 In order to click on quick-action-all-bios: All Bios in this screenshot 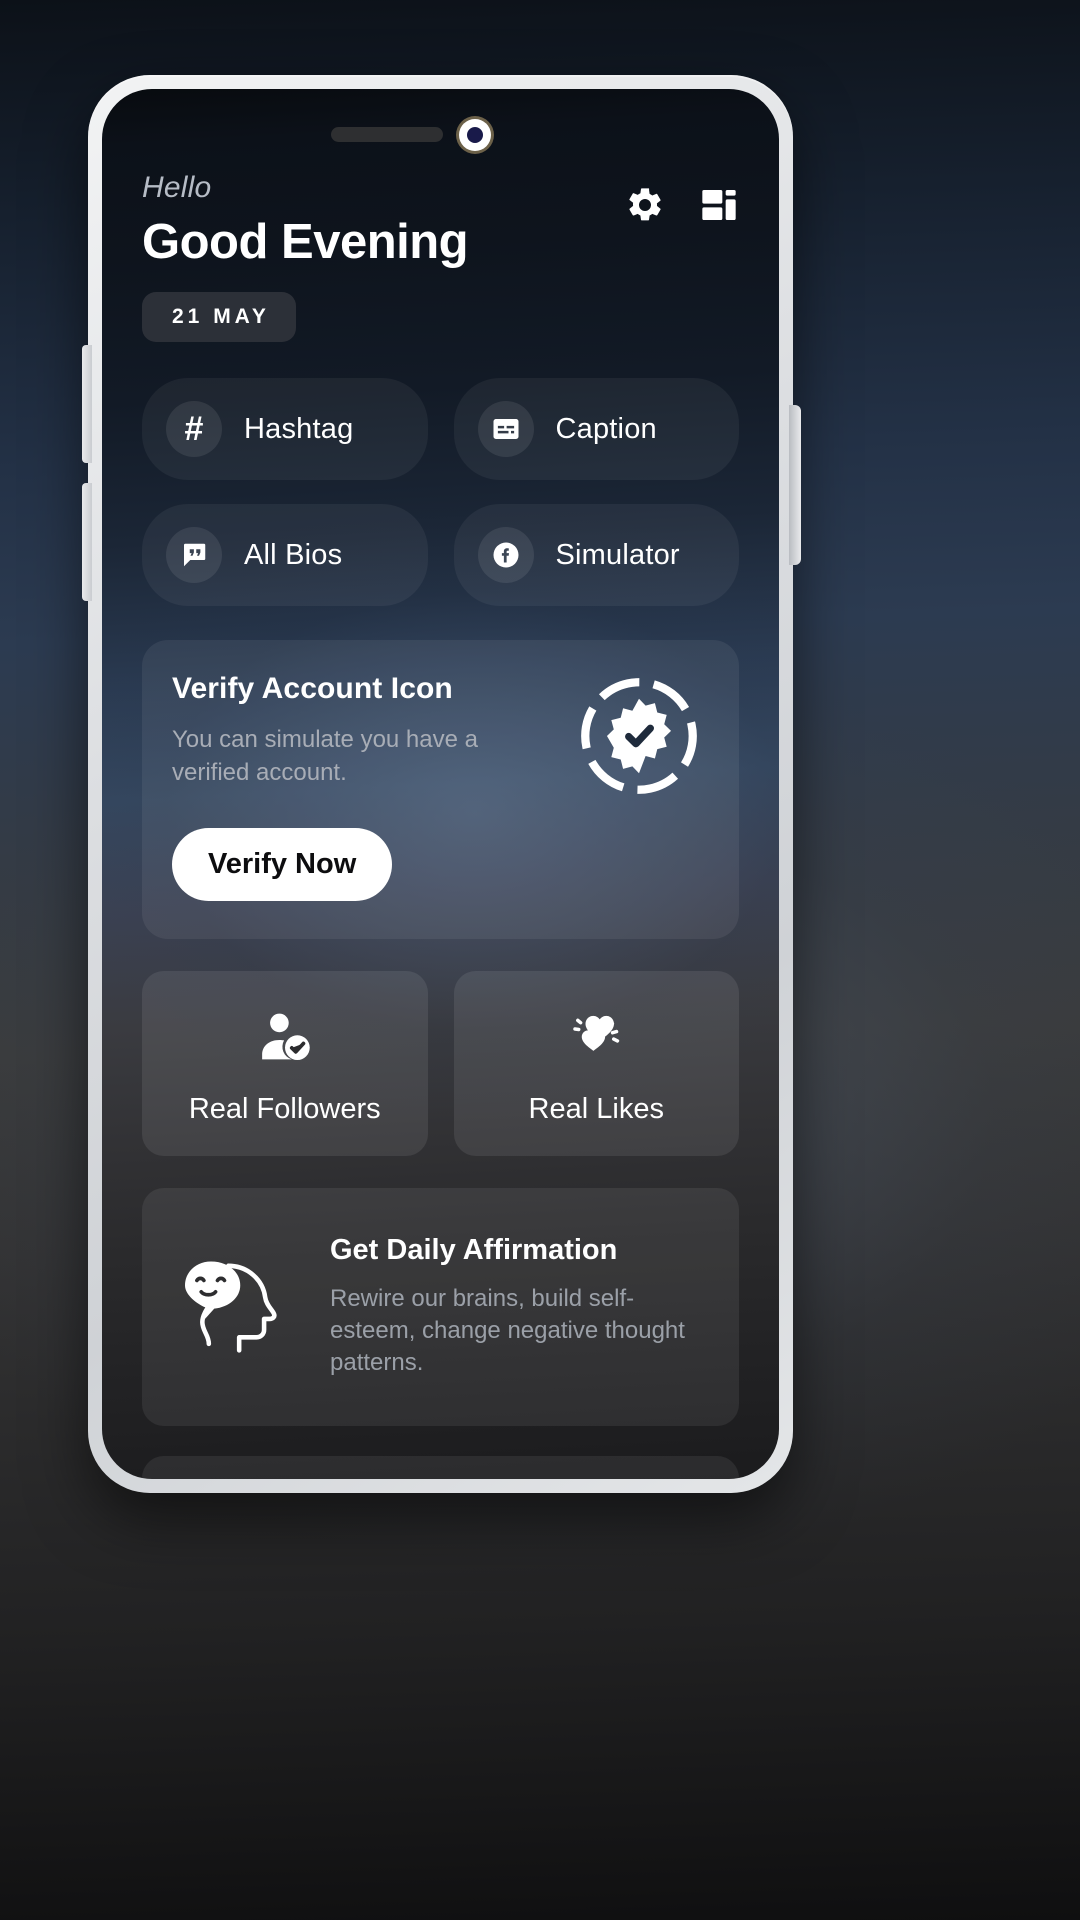, I will do `click(285, 555)`.